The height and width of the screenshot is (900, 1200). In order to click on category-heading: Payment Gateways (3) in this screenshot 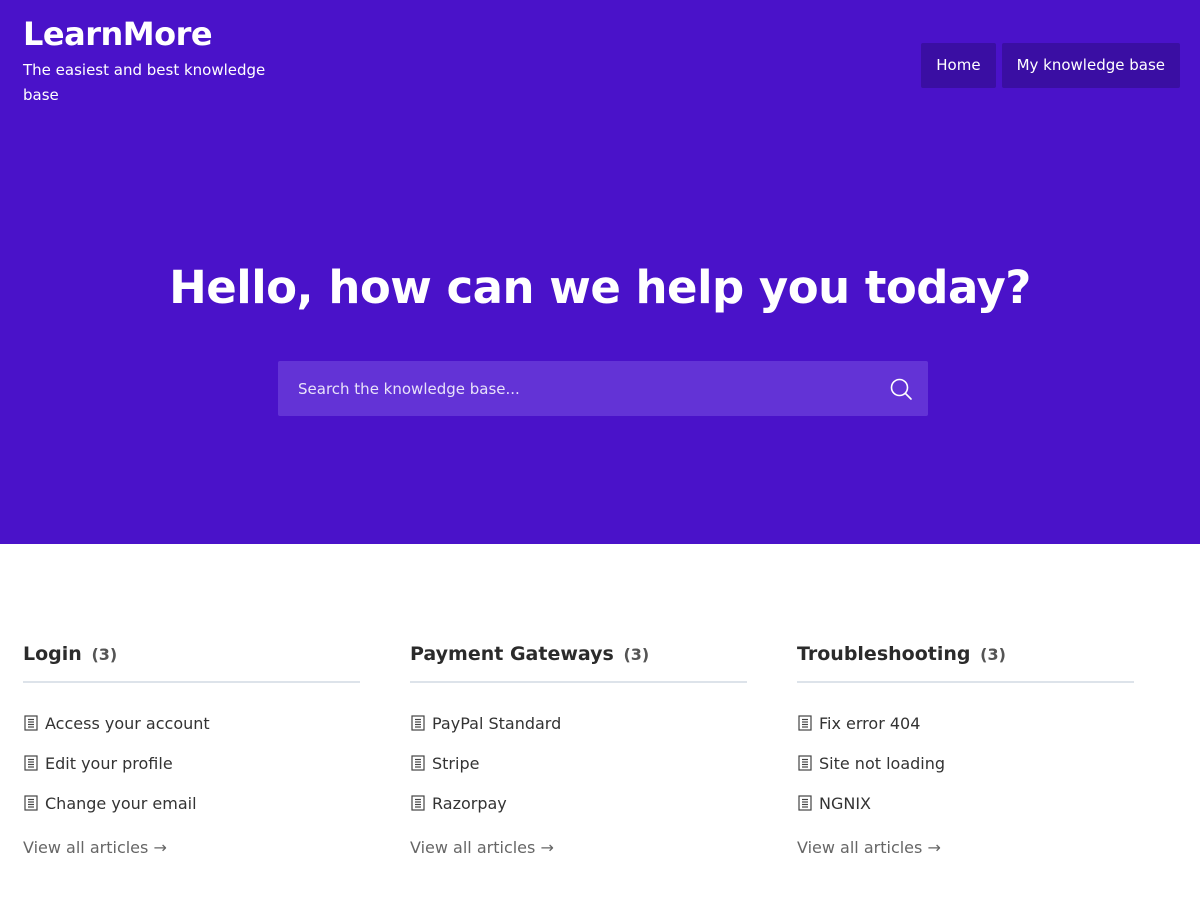, I will do `click(578, 661)`.